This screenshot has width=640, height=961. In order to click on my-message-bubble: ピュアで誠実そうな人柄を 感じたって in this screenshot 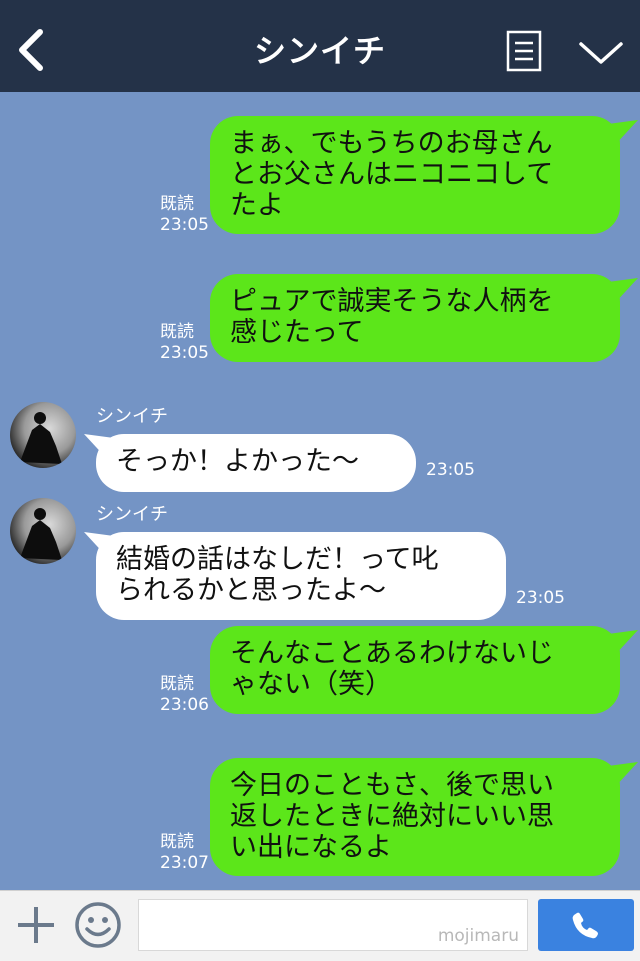, I will do `click(415, 318)`.